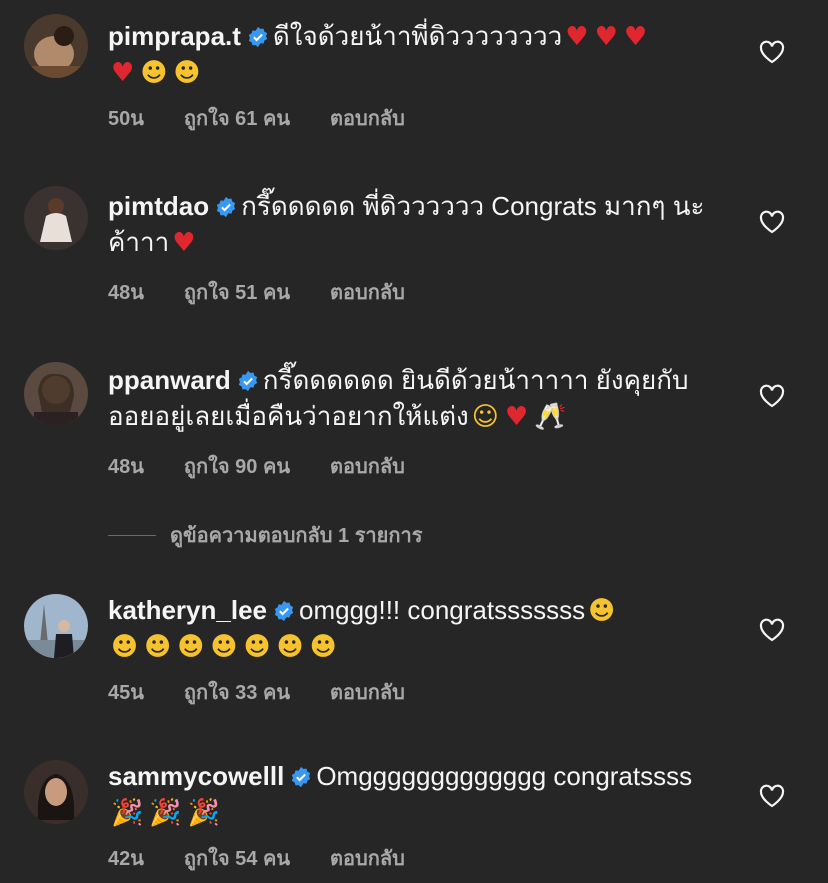 This screenshot has width=828, height=883. I want to click on clinking-glasses-emoji-icon: 🥂, so click(550, 417).